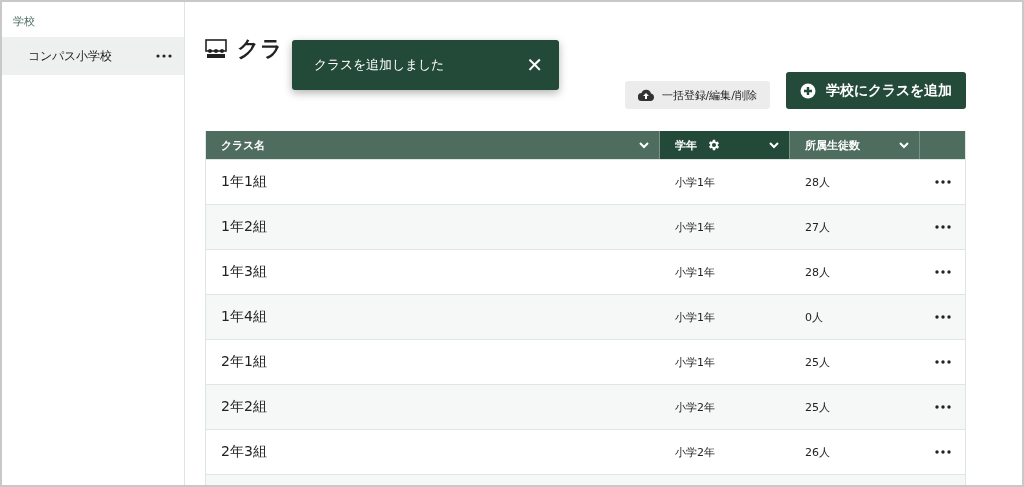 The image size is (1024, 487). Describe the element at coordinates (244, 406) in the screenshot. I see `class-name-cell-text: 2年2組` at that location.